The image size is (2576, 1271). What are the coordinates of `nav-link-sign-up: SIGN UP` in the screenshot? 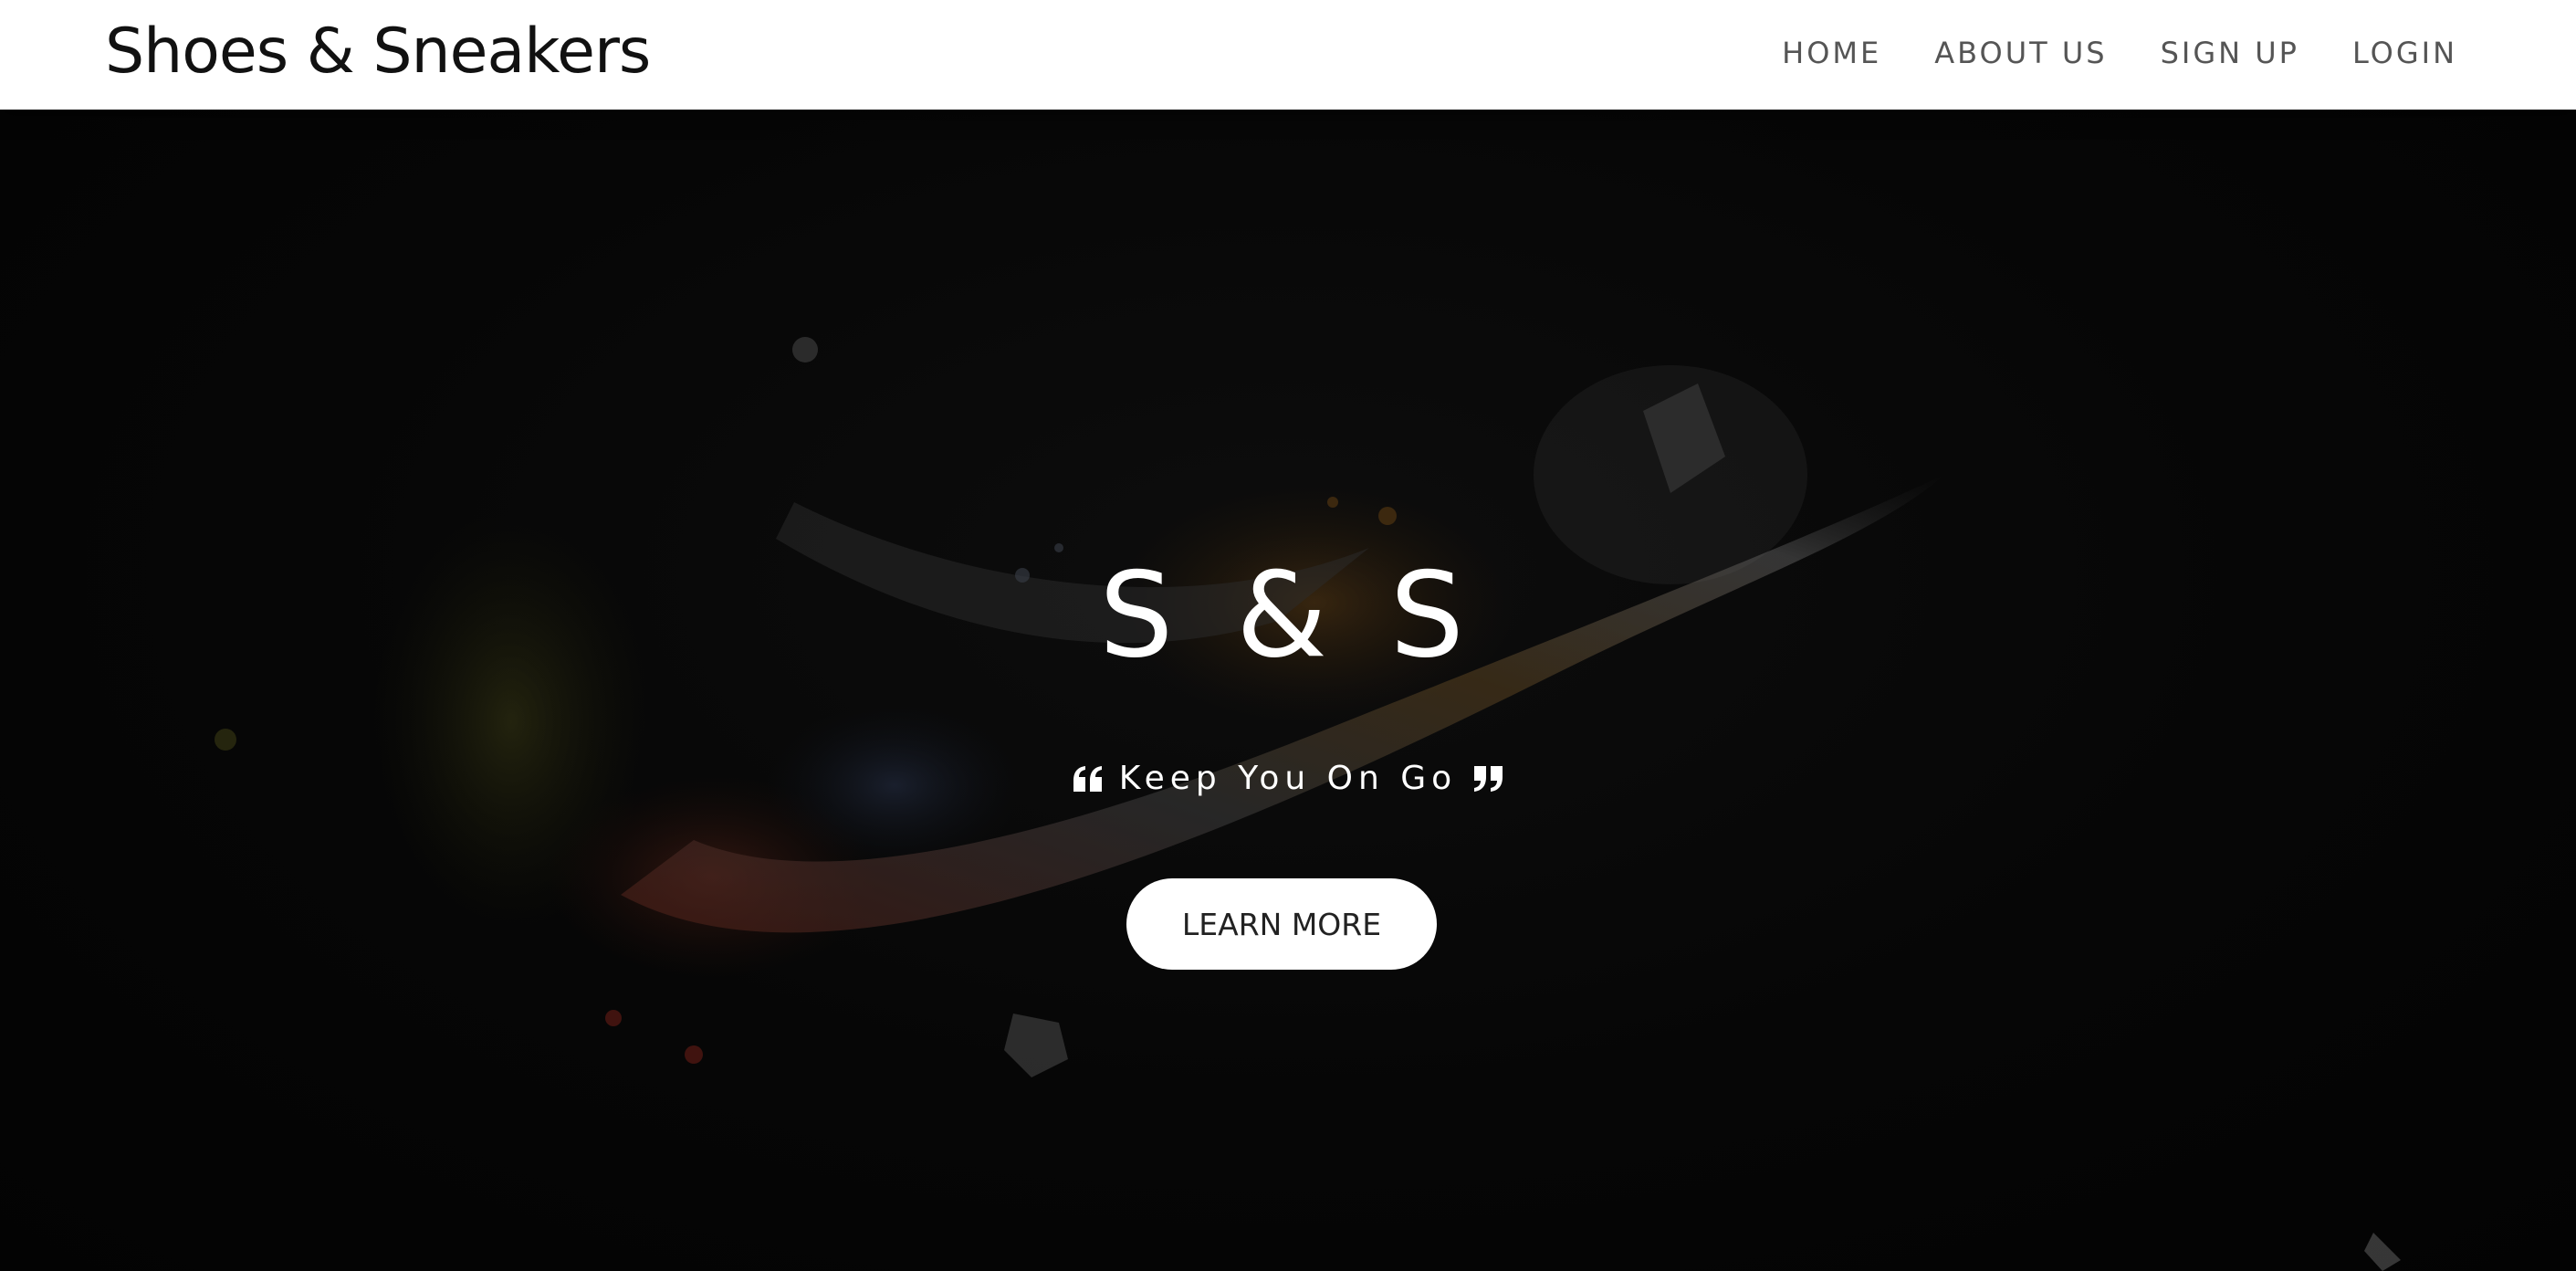 It's located at (2230, 53).